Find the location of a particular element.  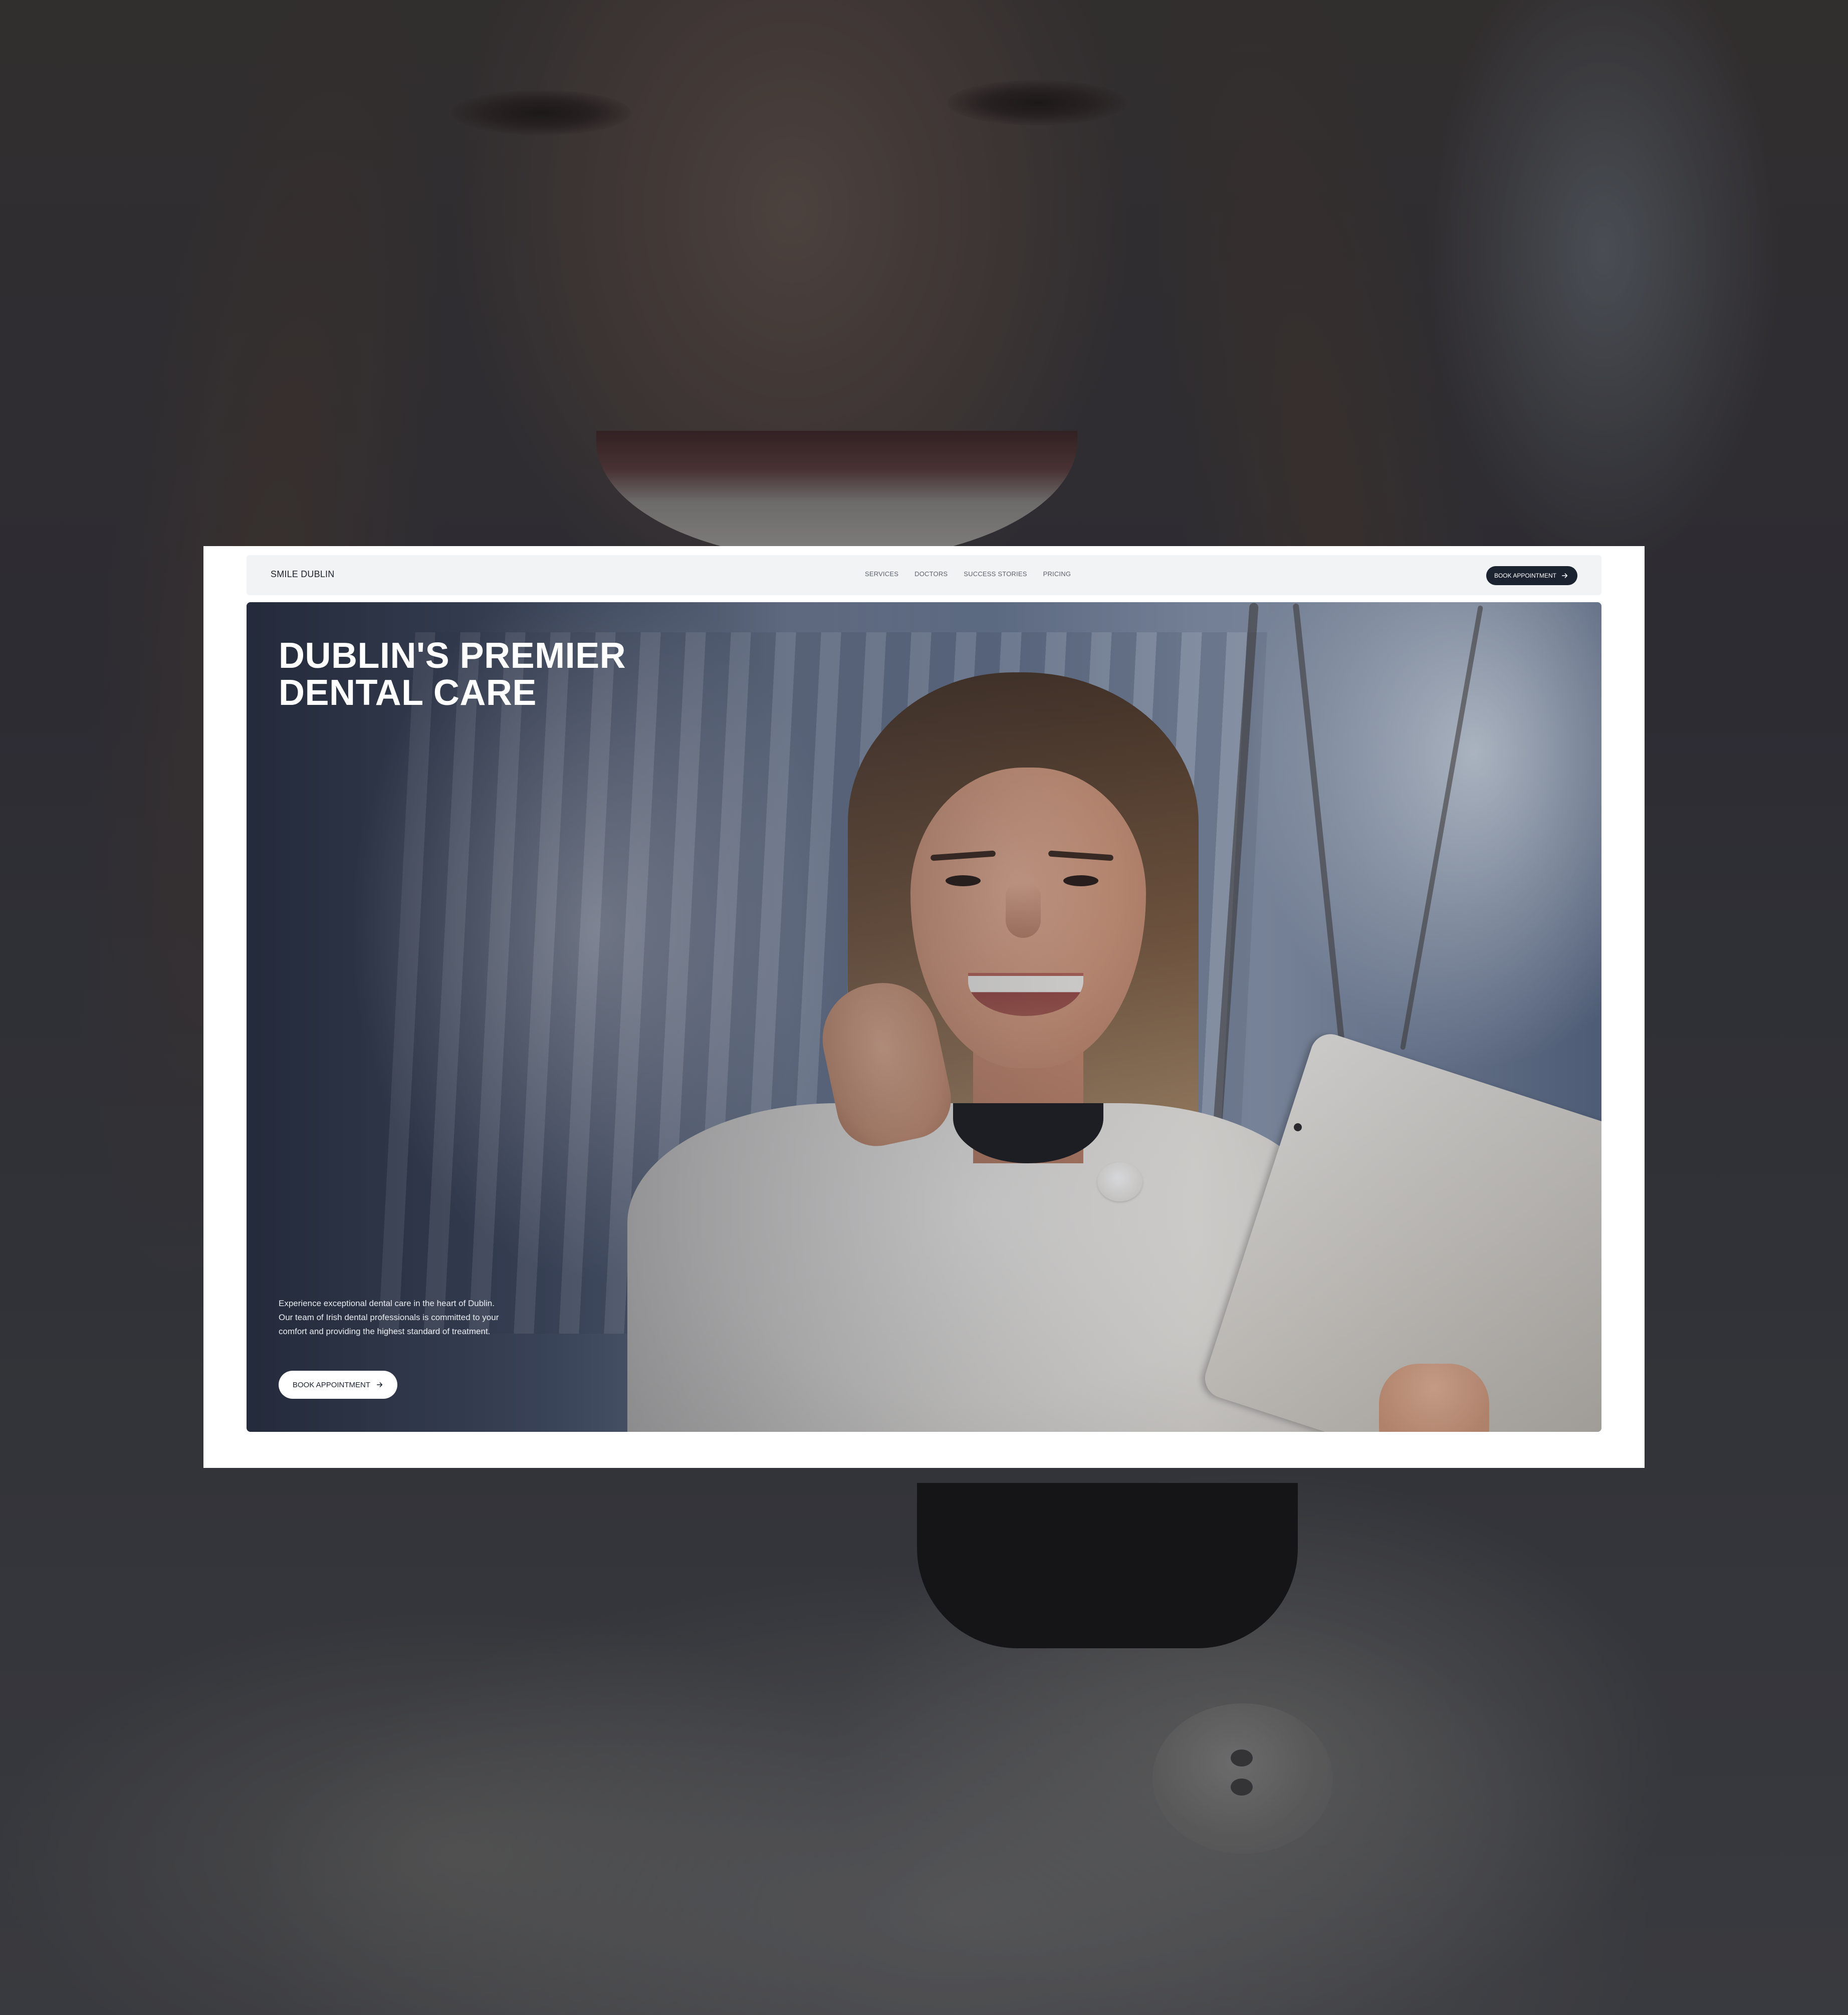

hero-book-appointment-button: BOOK APPOINTMENT is located at coordinates (338, 1385).